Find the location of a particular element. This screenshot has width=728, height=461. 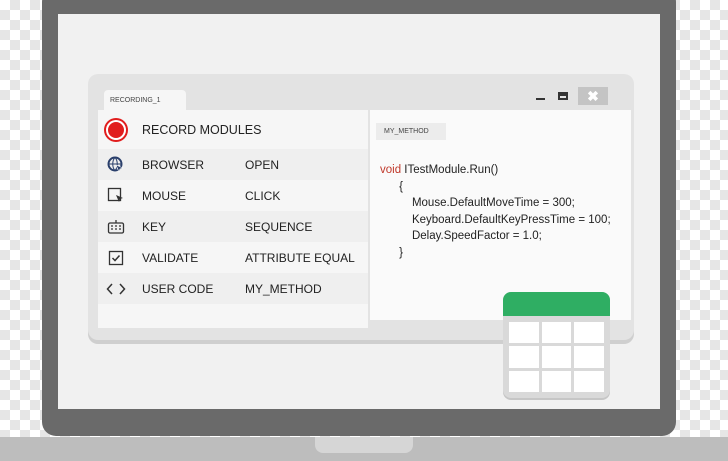

module-name: BROWSER is located at coordinates (173, 164).